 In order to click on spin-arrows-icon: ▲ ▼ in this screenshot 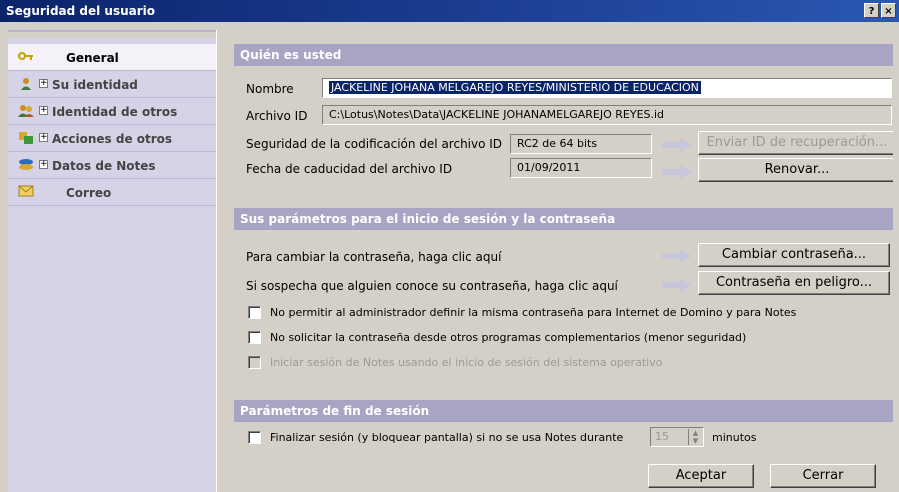, I will do `click(695, 437)`.